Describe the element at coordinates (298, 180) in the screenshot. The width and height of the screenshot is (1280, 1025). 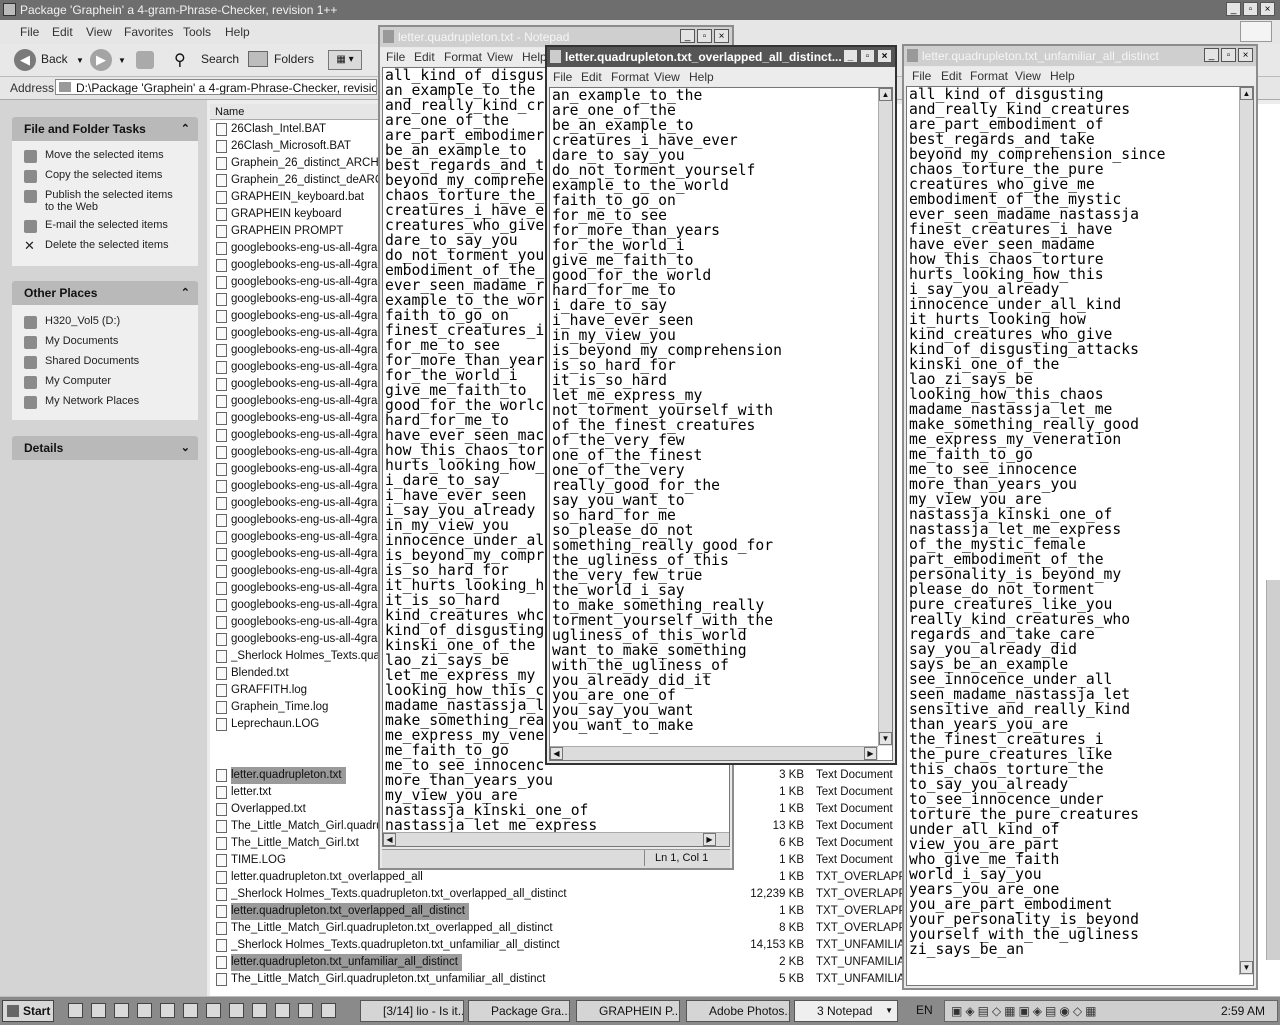
I see `file-row: Graphein_26_distinct_deARCH` at that location.